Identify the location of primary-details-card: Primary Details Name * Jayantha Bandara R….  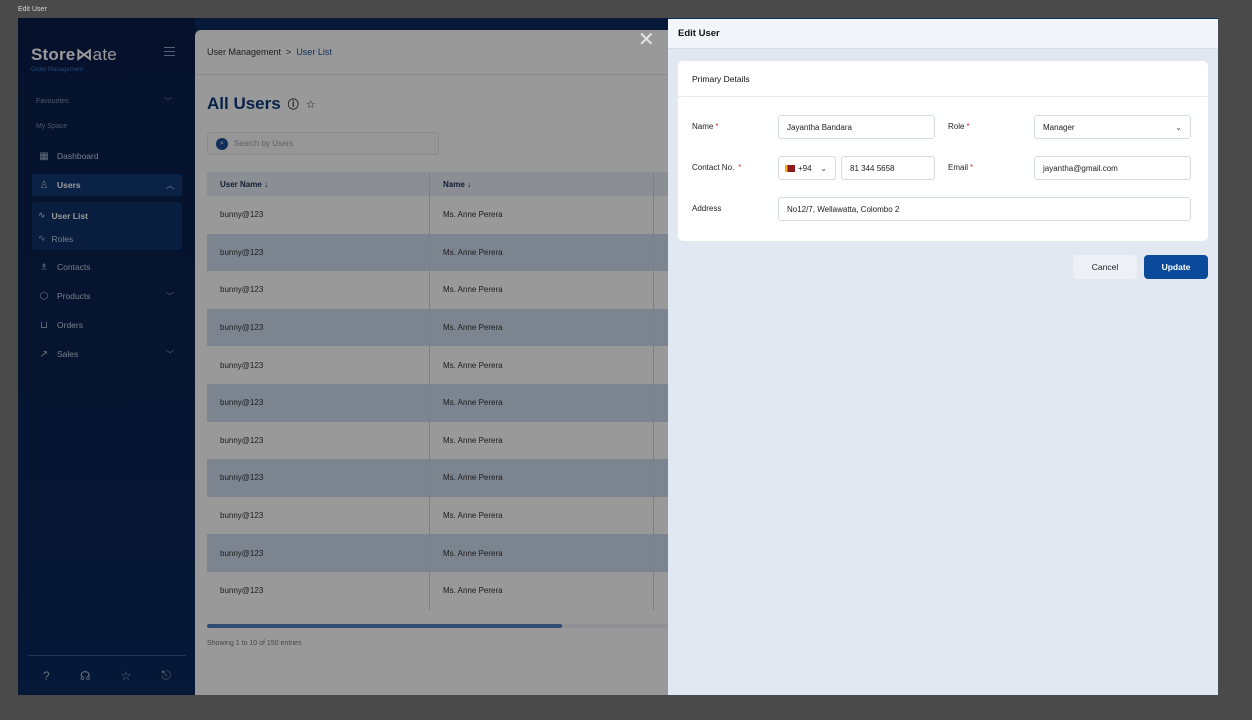
(943, 151).